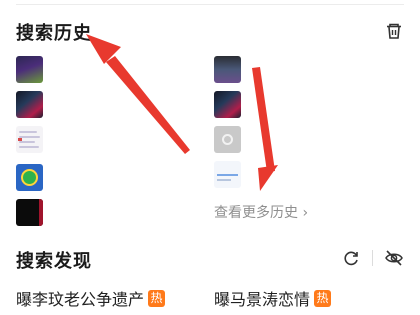 This screenshot has height=315, width=420. I want to click on refresh-icon, so click(351, 258).